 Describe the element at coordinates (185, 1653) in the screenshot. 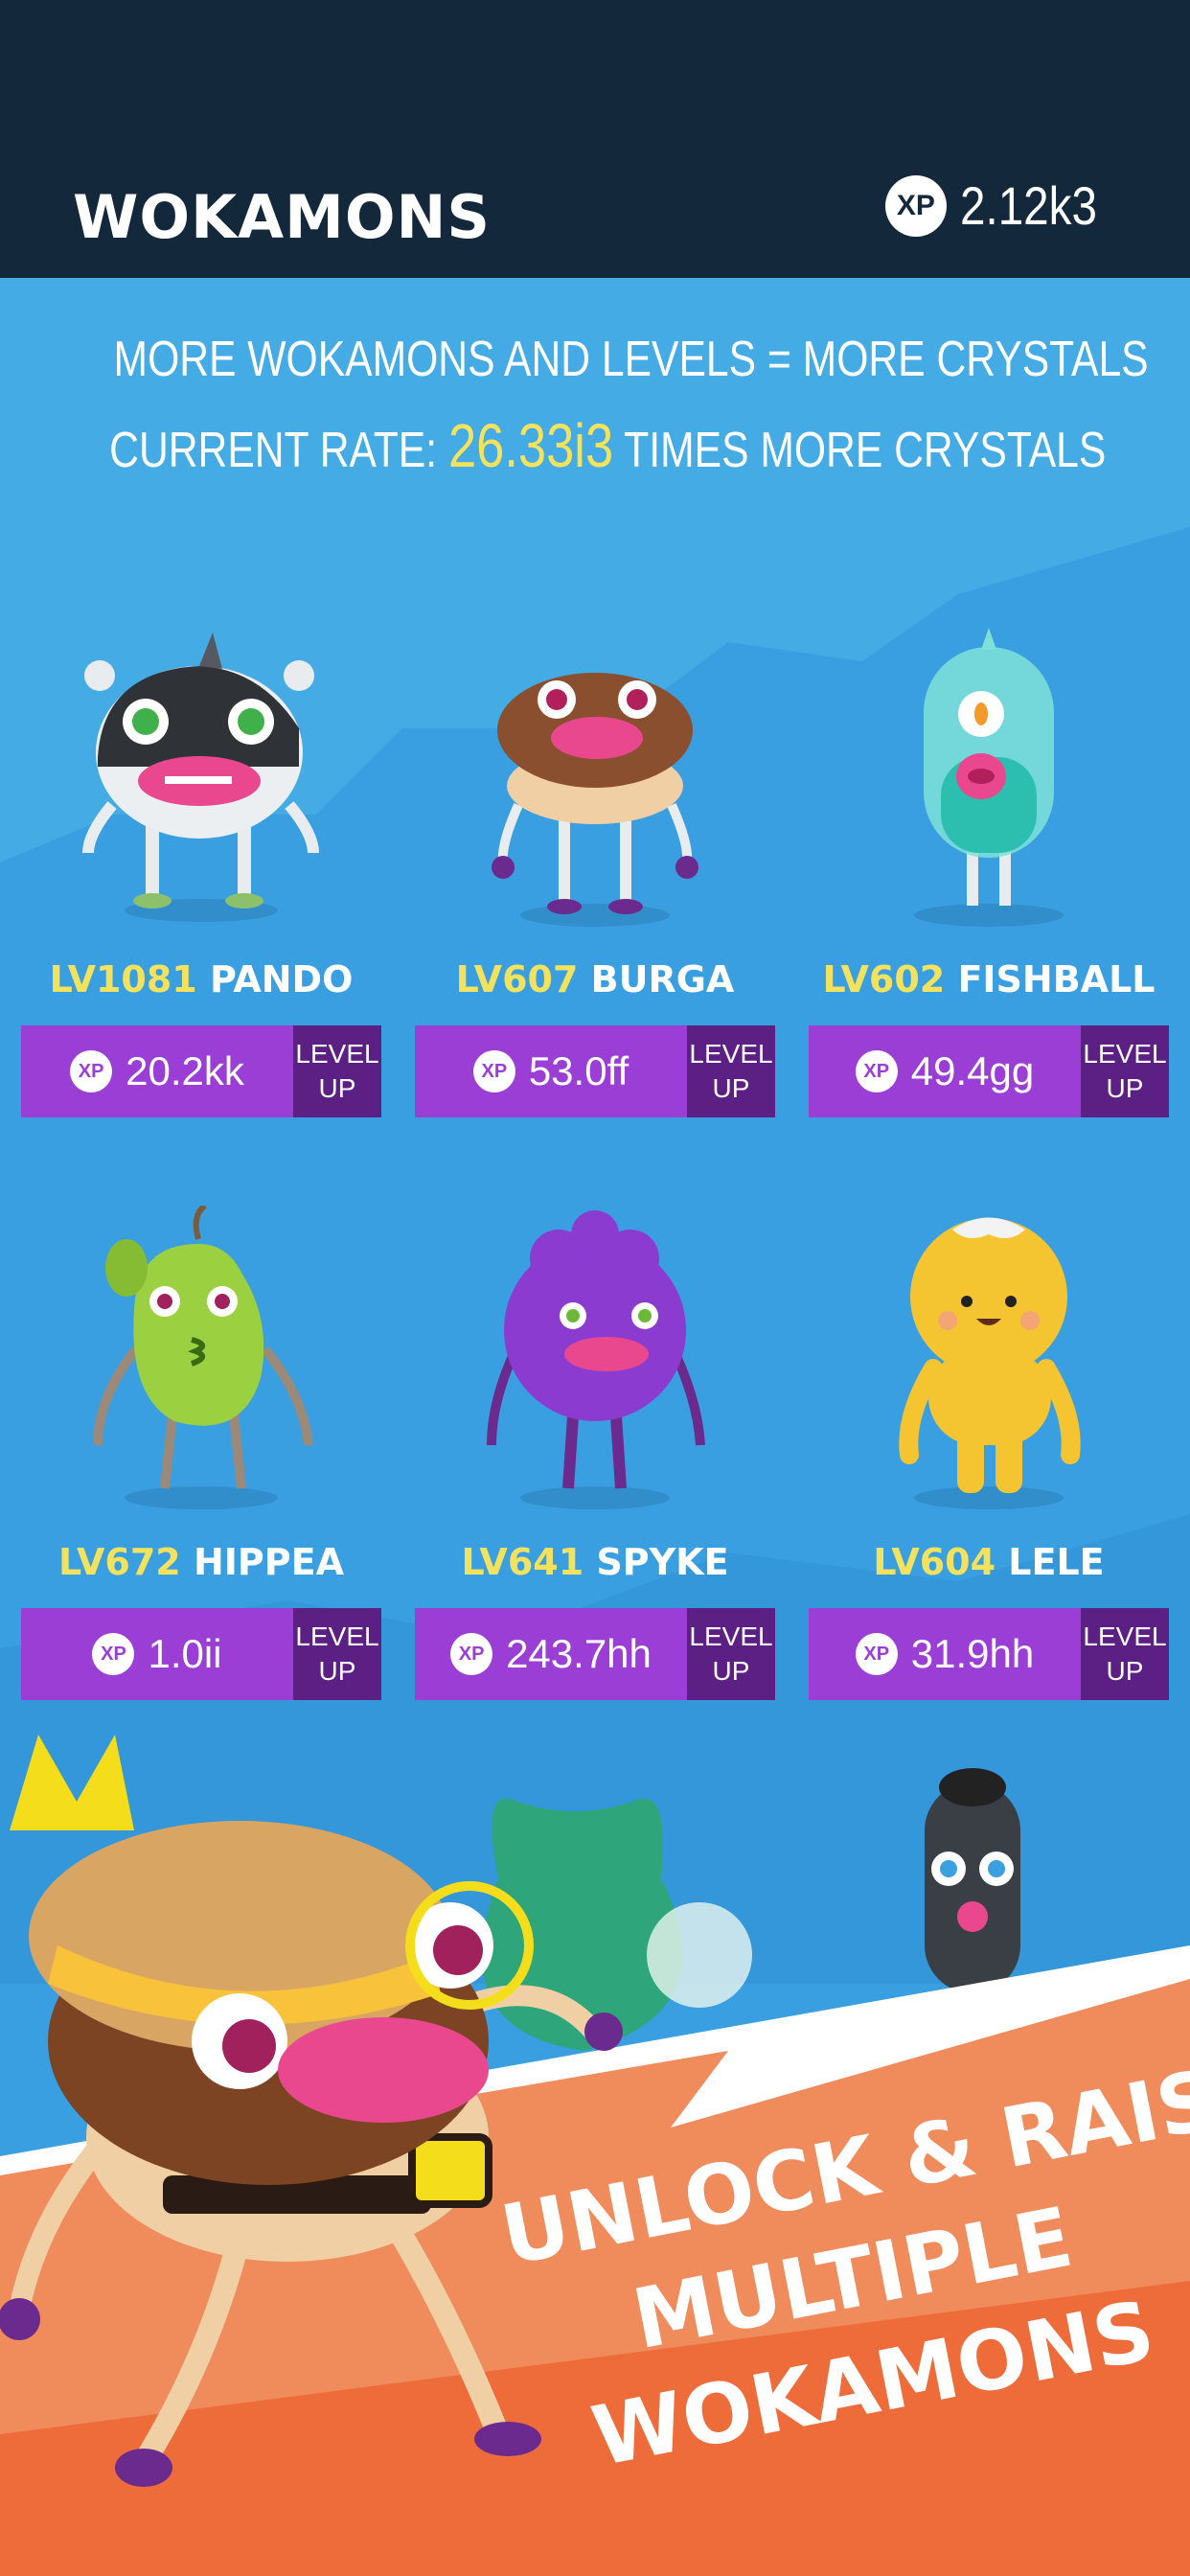

I see `cost-value: 1.0ii` at that location.